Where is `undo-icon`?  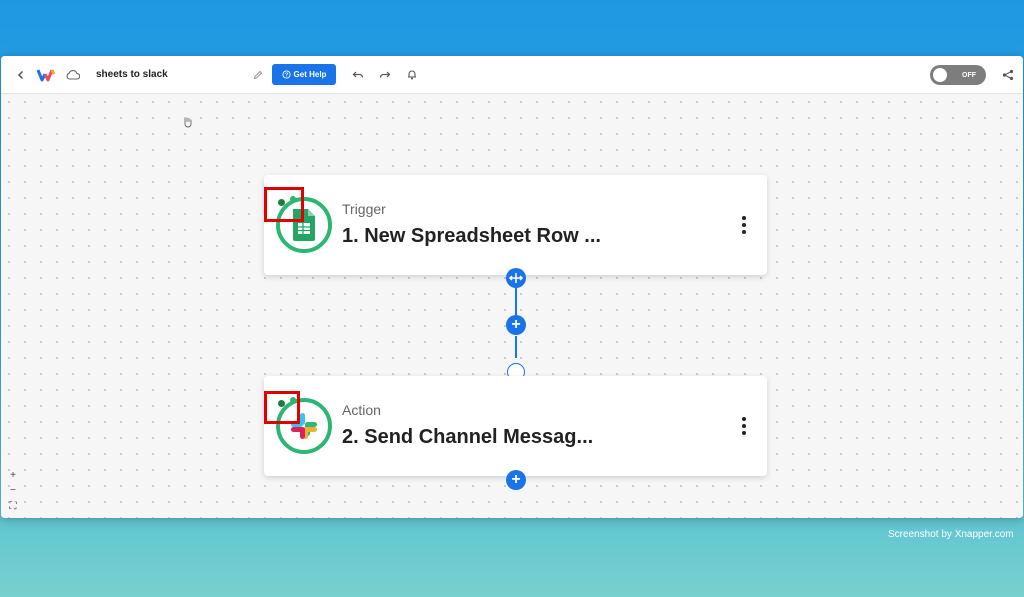 undo-icon is located at coordinates (358, 74).